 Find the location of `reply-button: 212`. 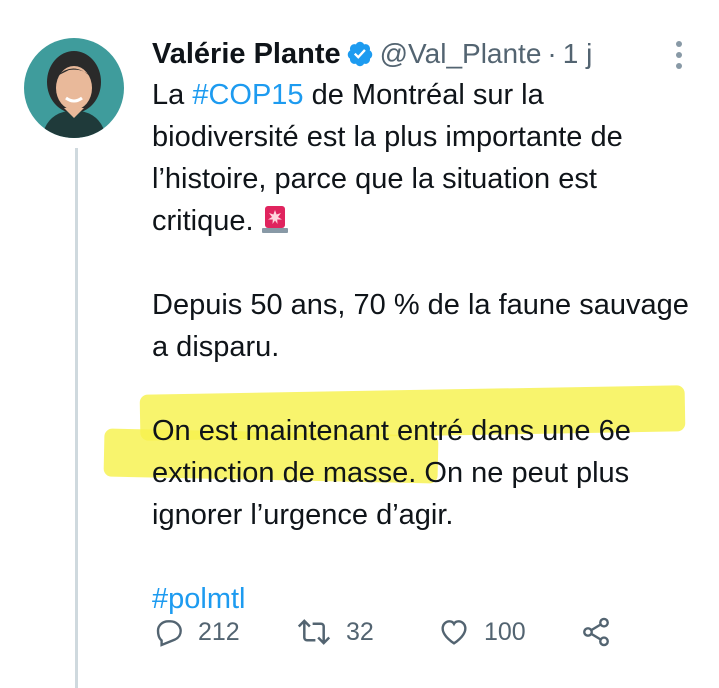

reply-button: 212 is located at coordinates (196, 632).